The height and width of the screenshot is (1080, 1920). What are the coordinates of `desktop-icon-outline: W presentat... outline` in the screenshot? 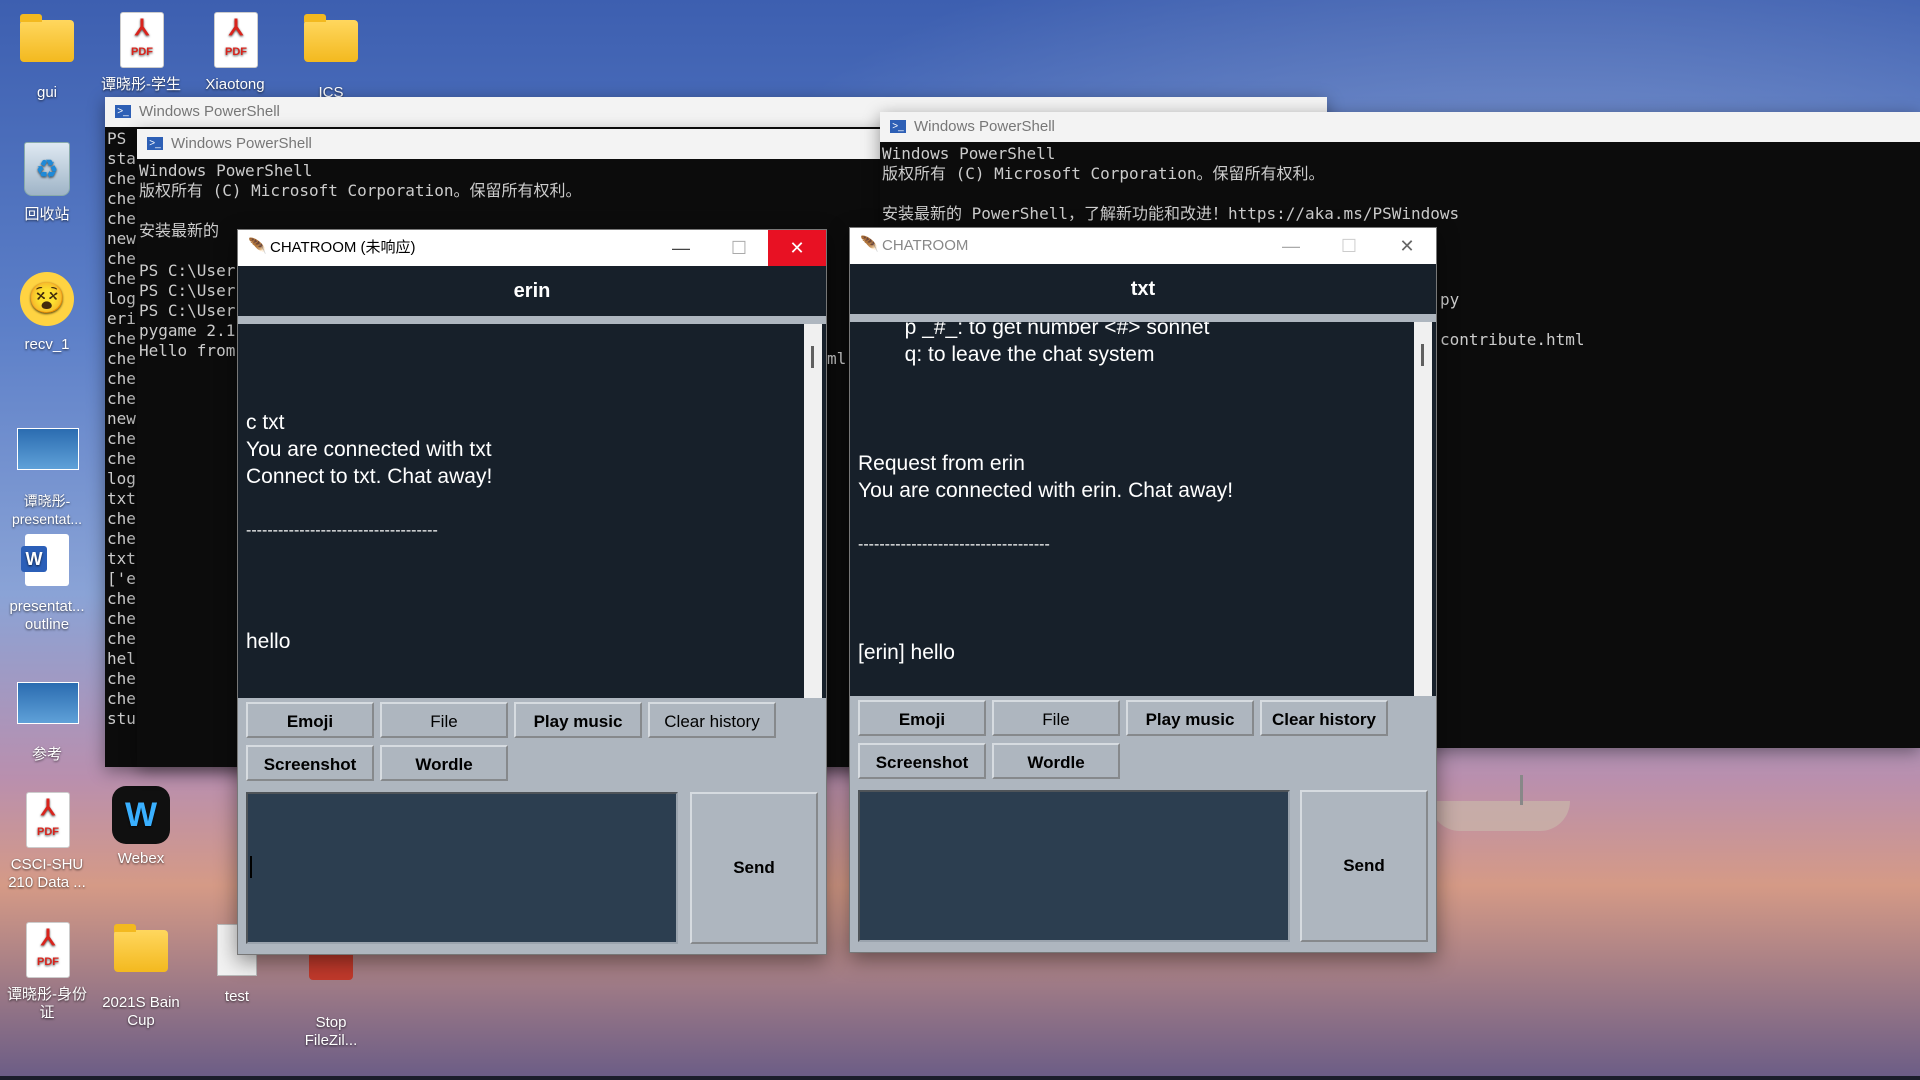 It's located at (47, 582).